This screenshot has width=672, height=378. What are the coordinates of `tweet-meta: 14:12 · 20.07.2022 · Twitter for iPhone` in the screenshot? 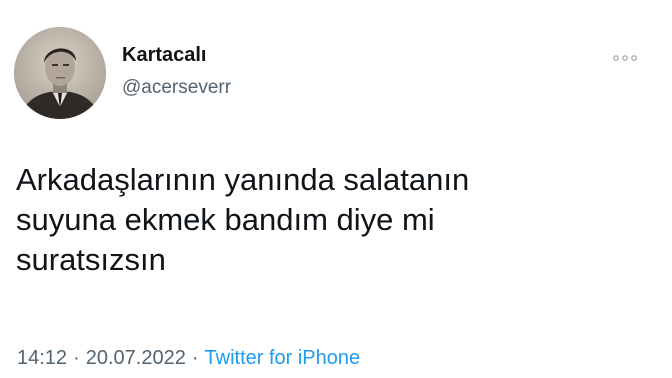 It's located at (188, 358).